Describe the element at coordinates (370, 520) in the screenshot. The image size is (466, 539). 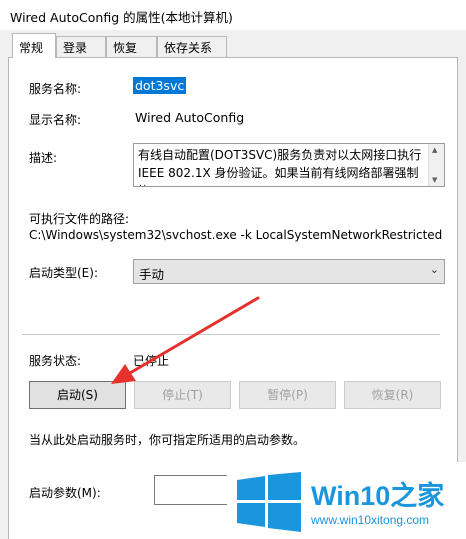
I see `watermark-url: www.win10xitong.com` at that location.